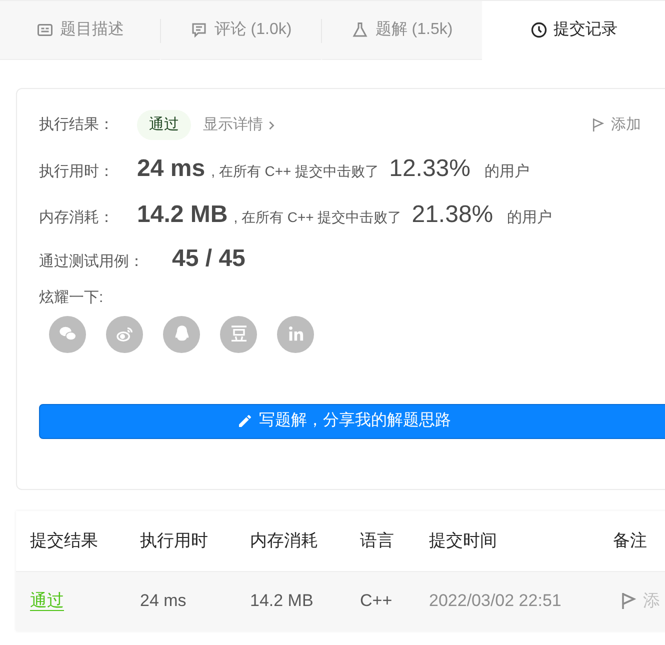 The width and height of the screenshot is (665, 645). What do you see at coordinates (295, 334) in the screenshot?
I see `in-logo-icon` at bounding box center [295, 334].